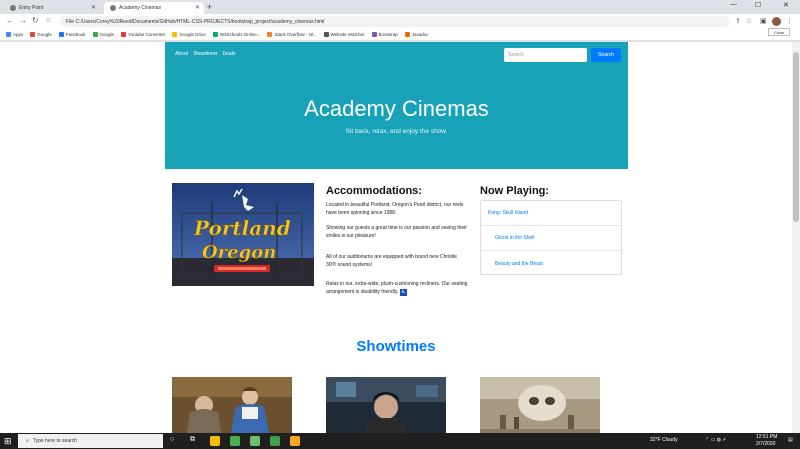 The height and width of the screenshot is (449, 800). I want to click on bookmark-item: Bootstrap, so click(384, 34).